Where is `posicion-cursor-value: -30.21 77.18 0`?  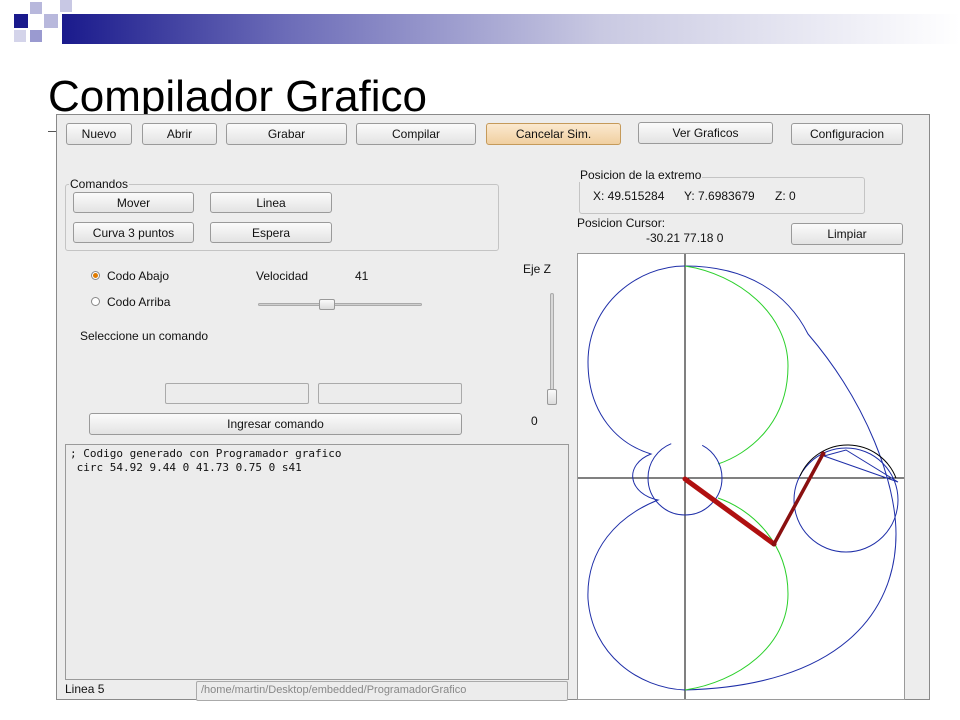
posicion-cursor-value: -30.21 77.18 0 is located at coordinates (685, 238).